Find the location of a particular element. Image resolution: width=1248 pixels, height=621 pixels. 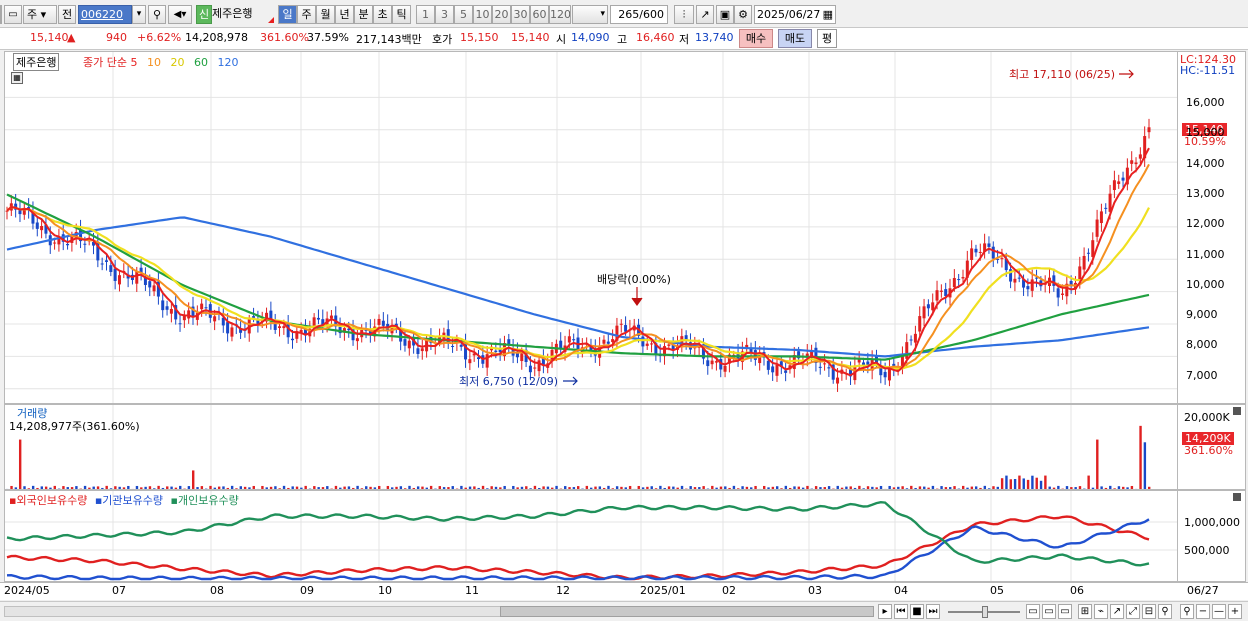

price-tick-3: 13,000 is located at coordinates (1205, 193).